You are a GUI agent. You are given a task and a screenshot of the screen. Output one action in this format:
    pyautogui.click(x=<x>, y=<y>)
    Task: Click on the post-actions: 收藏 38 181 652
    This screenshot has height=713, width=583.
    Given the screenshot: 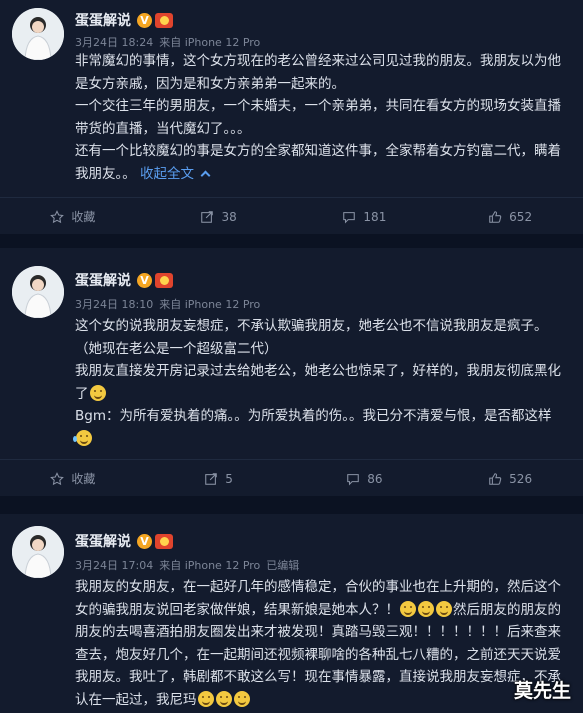 What is the action you would take?
    pyautogui.click(x=291, y=216)
    